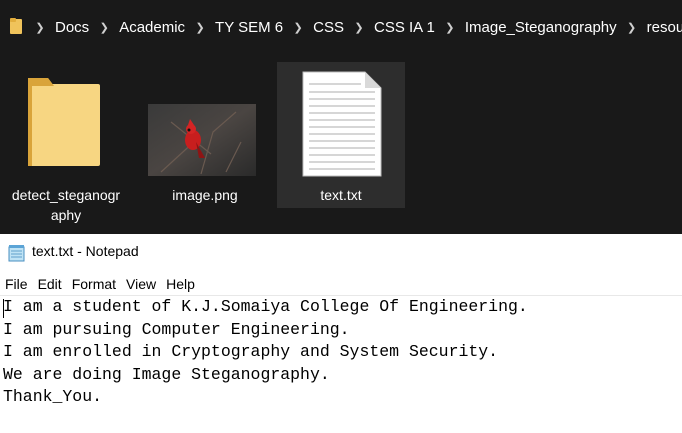 The width and height of the screenshot is (682, 433). Describe the element at coordinates (166, 374) in the screenshot. I see `text-line: We are doing Image Steganography.` at that location.